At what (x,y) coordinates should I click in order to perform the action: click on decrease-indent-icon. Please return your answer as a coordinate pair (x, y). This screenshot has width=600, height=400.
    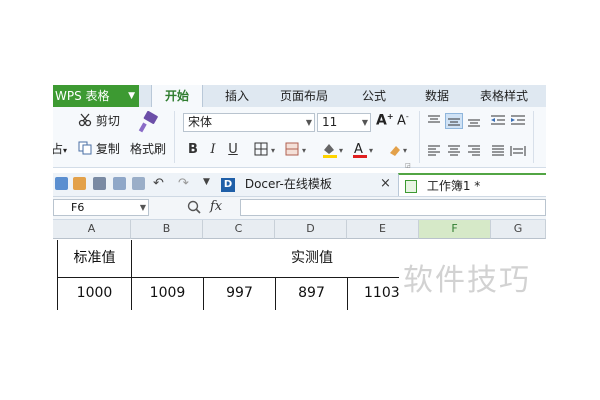
    Looking at the image, I should click on (498, 121).